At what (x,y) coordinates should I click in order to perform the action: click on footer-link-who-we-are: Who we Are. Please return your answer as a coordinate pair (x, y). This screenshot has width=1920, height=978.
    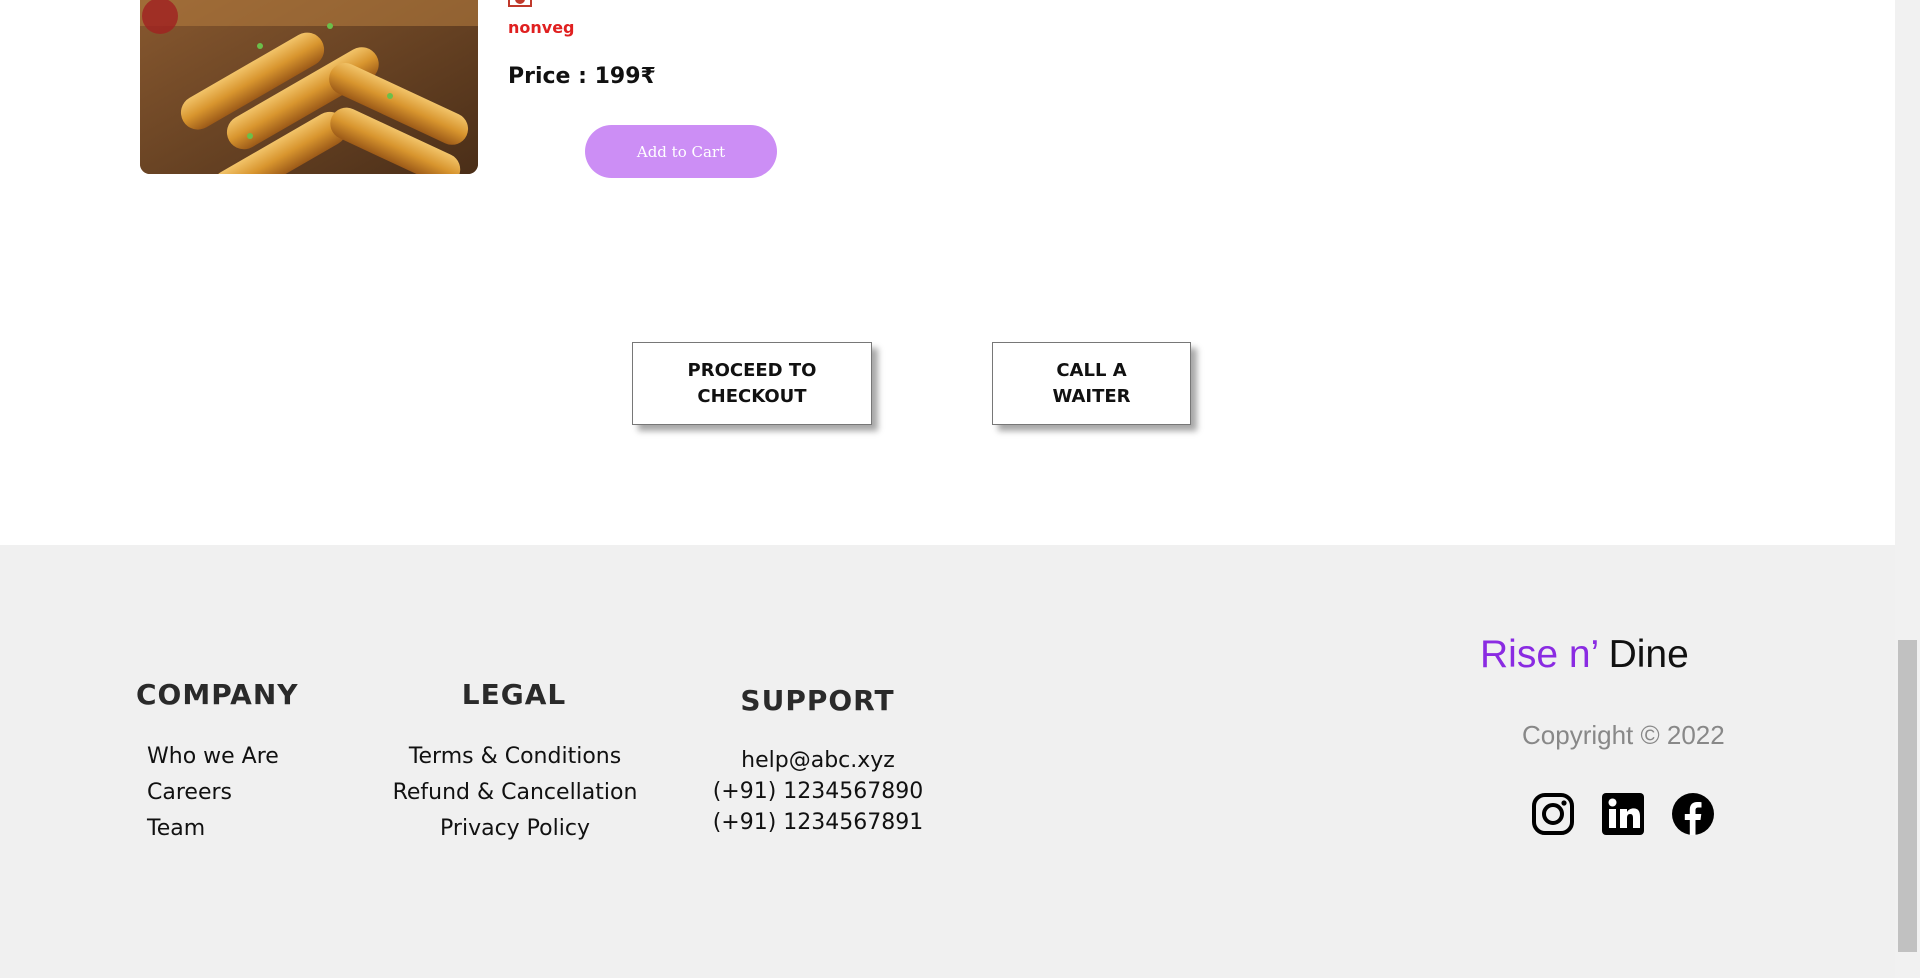
    Looking at the image, I should click on (213, 756).